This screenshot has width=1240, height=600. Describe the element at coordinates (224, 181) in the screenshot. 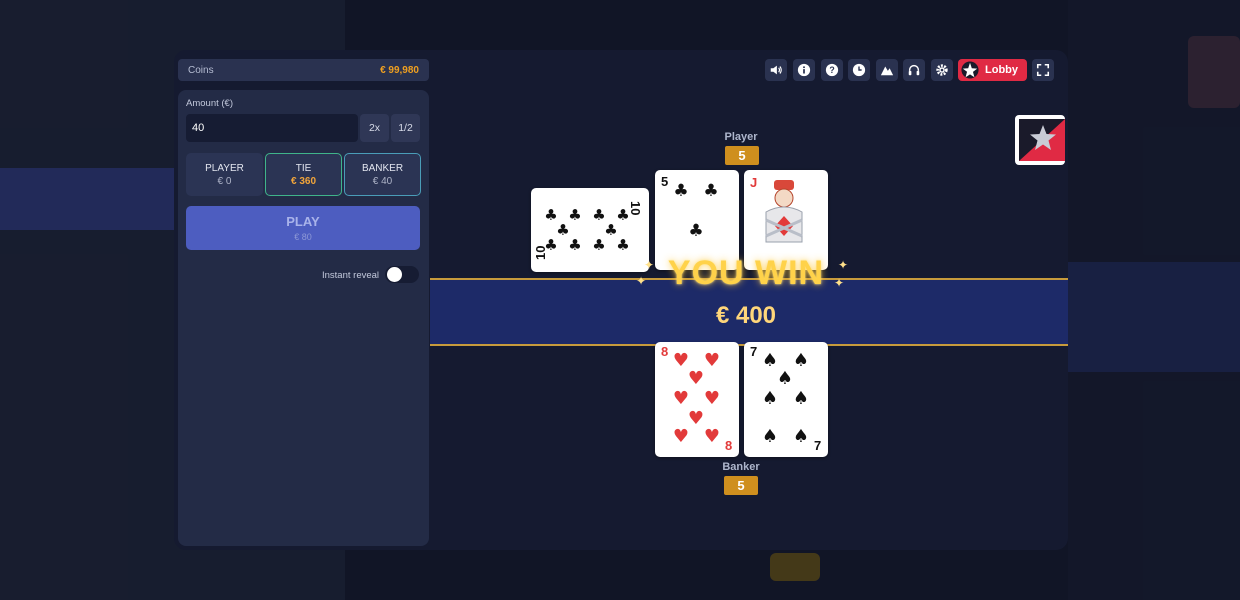

I see `bet-player-value: € 0` at that location.